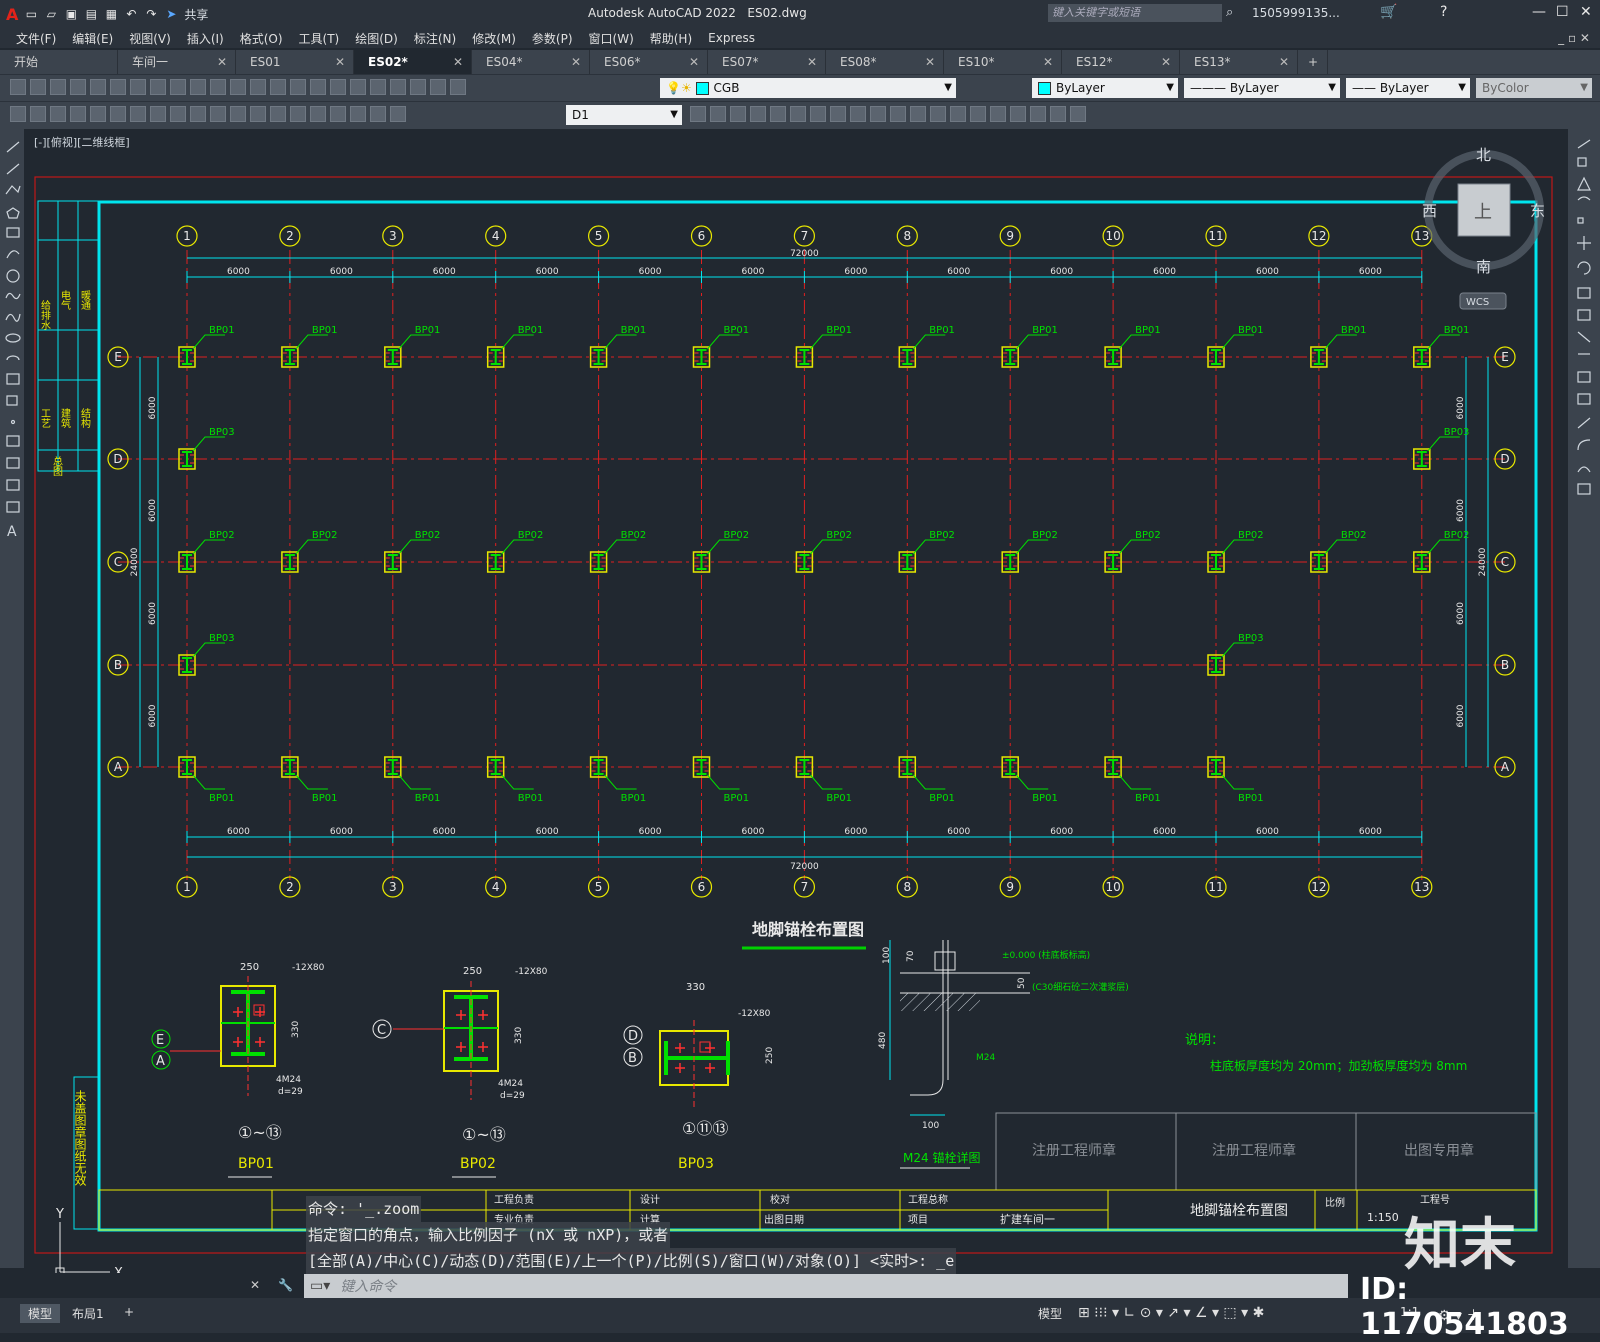 The image size is (1600, 1342). I want to click on extend-icon, so click(898, 114).